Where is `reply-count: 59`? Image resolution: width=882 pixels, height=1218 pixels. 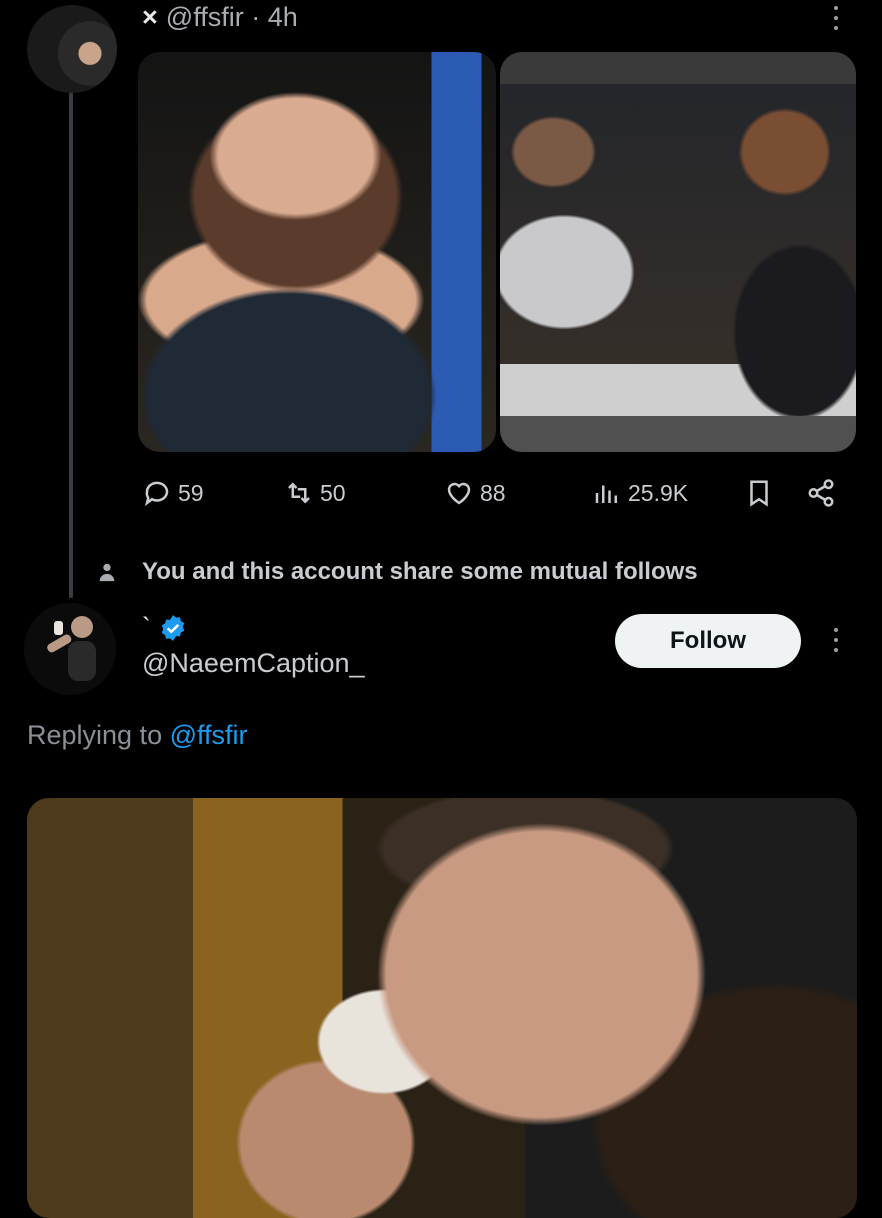 reply-count: 59 is located at coordinates (191, 492).